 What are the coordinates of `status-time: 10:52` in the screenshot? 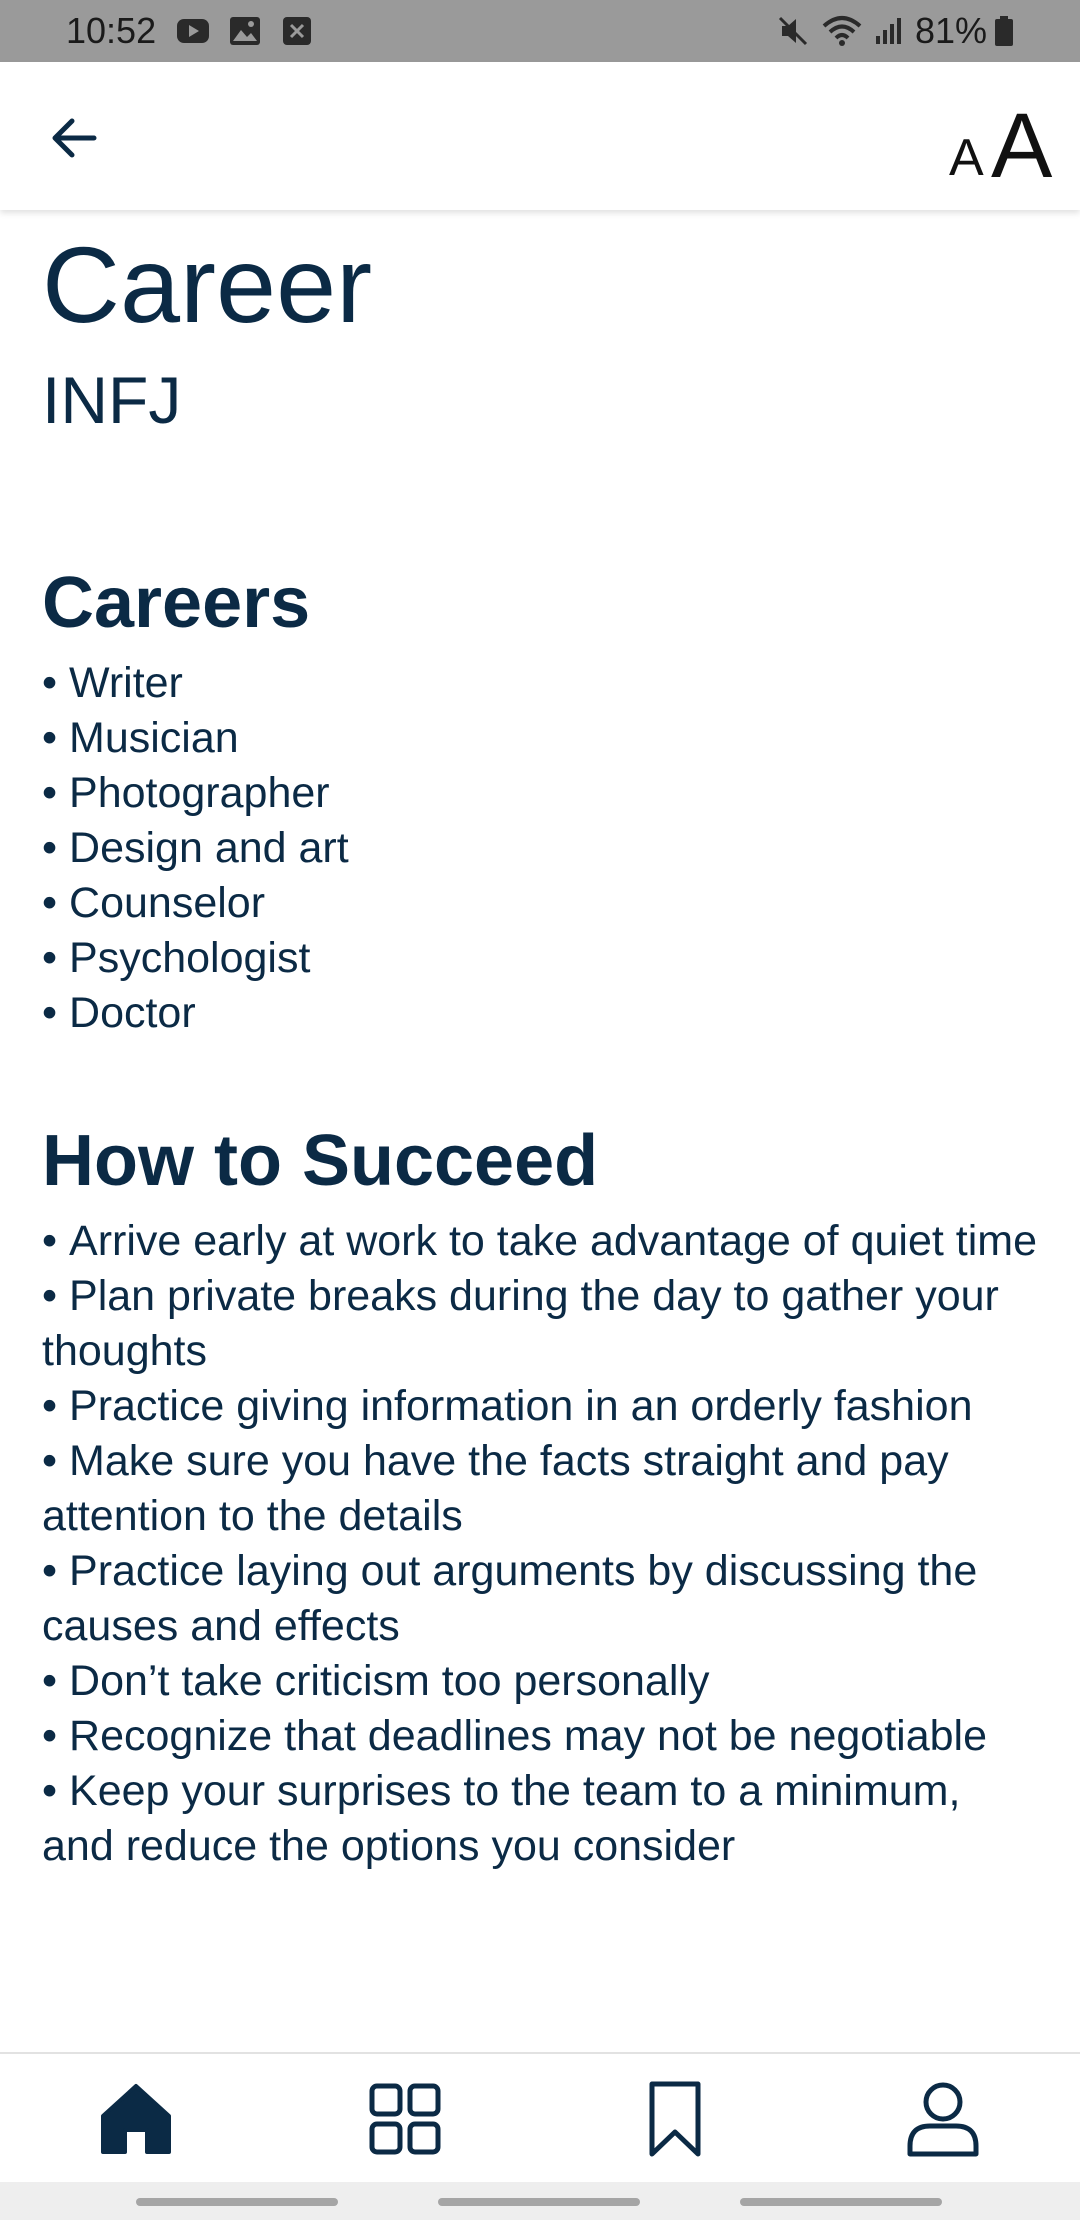 It's located at (111, 30).